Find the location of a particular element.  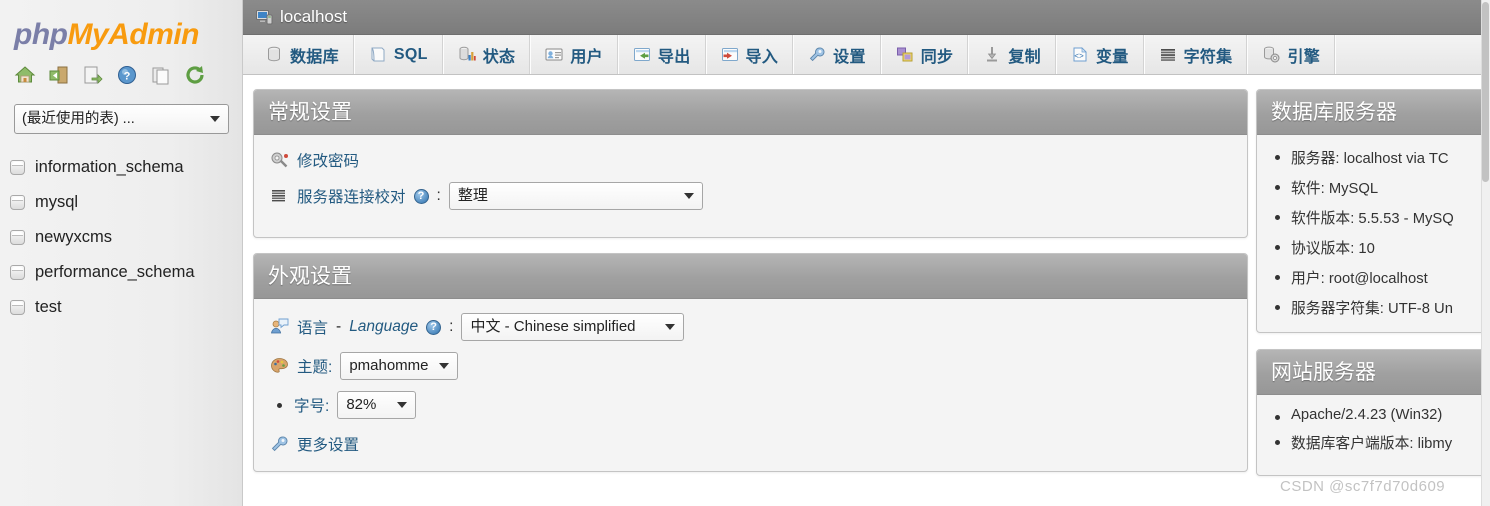

phpmyadmin-logo: phpMyAdmin is located at coordinates (121, 30).